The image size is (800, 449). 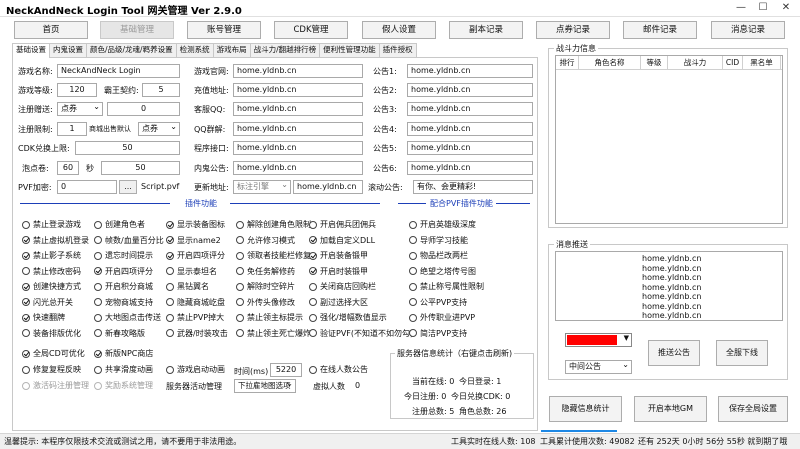 What do you see at coordinates (438, 255) in the screenshot?
I see `pvf-checkbox: 物品栏改两栏` at bounding box center [438, 255].